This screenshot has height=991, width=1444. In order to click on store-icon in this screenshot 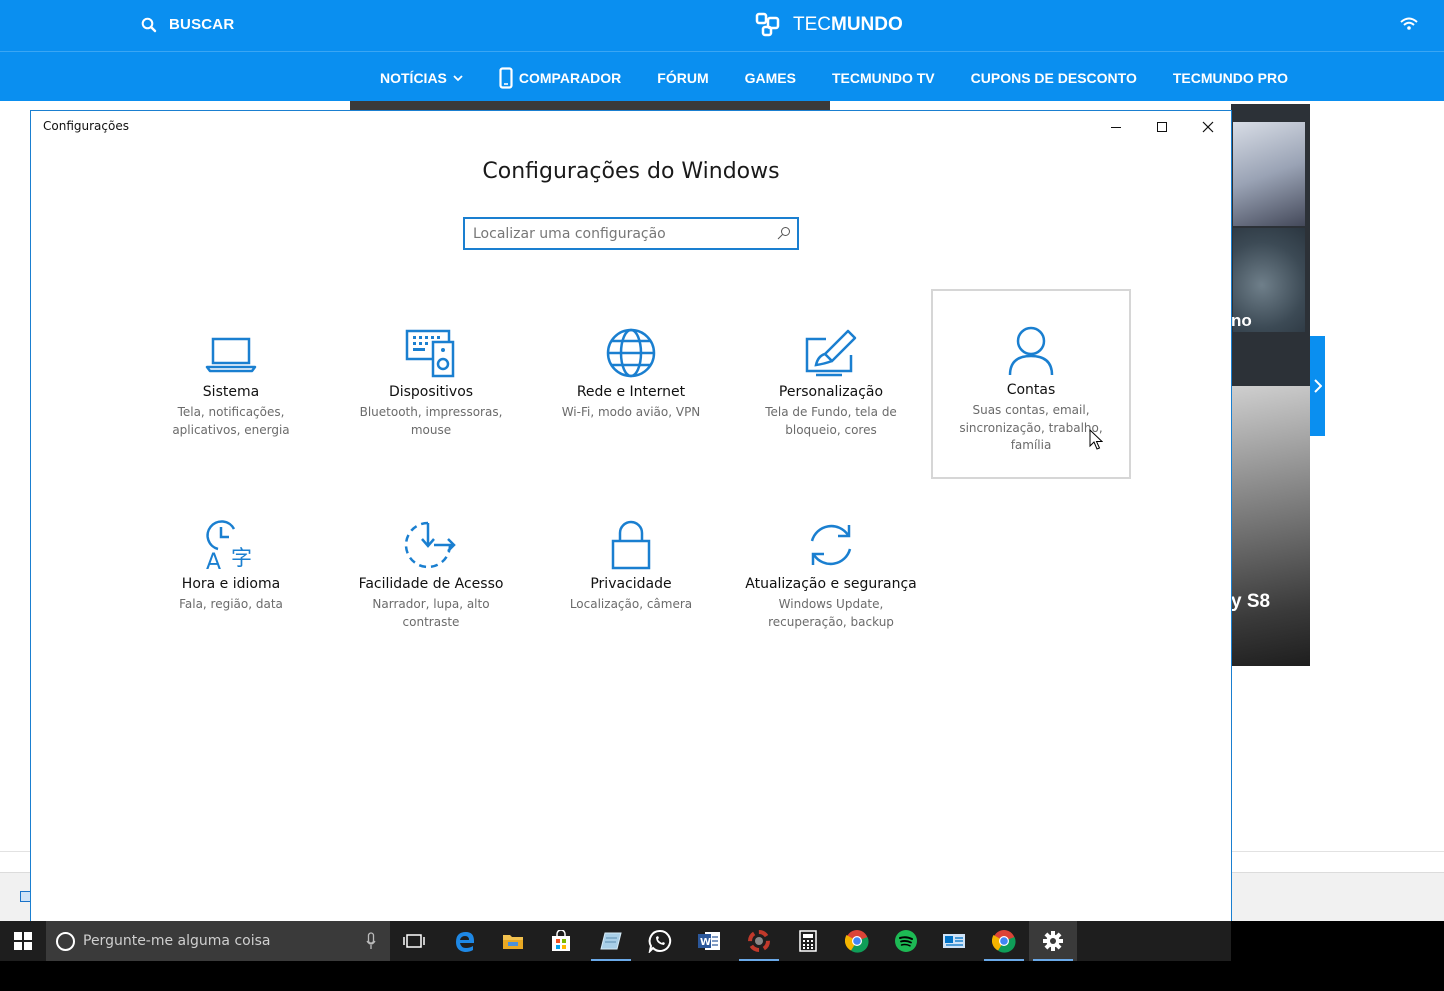, I will do `click(561, 940)`.